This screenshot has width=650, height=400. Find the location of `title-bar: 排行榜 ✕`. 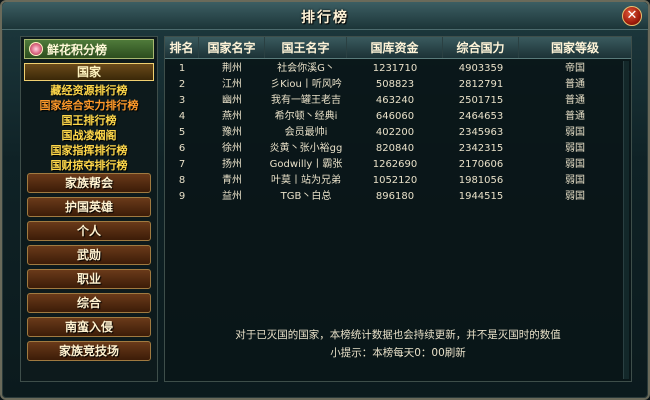

title-bar: 排行榜 ✕ is located at coordinates (325, 16).